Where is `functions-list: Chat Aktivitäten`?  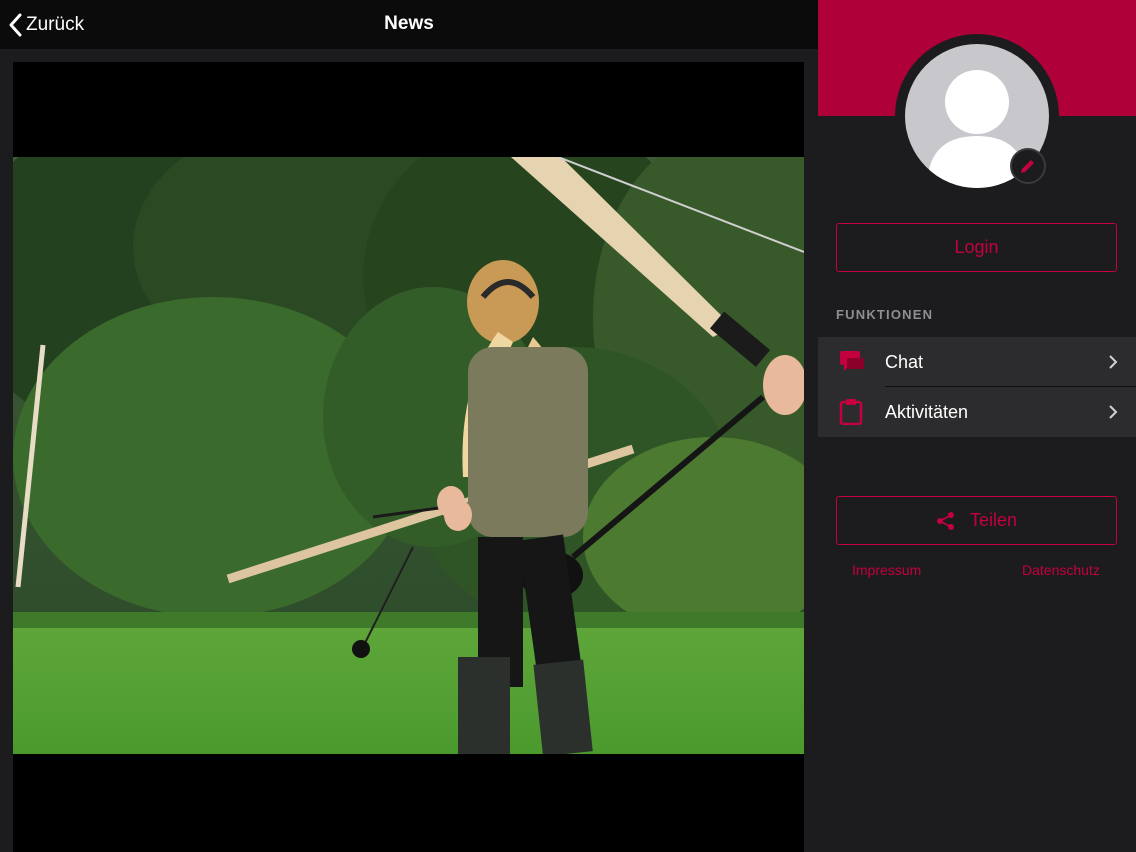
functions-list: Chat Aktivitäten is located at coordinates (977, 387).